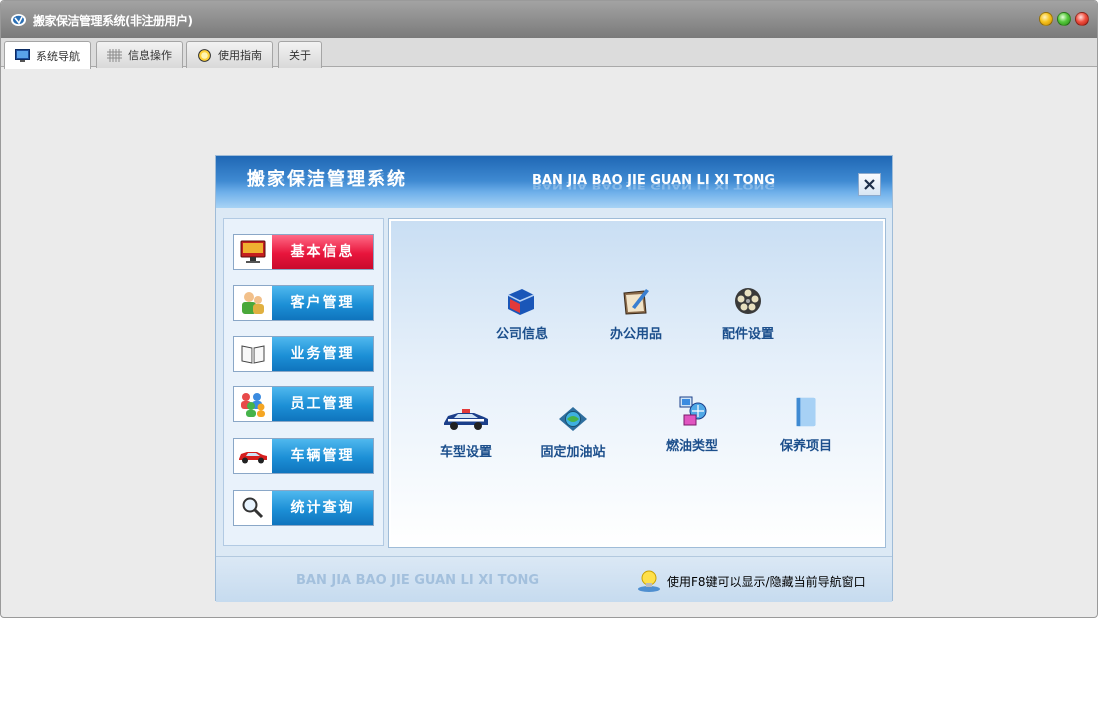  I want to click on item-vehicle-type-settings: 车型设置, so click(466, 431).